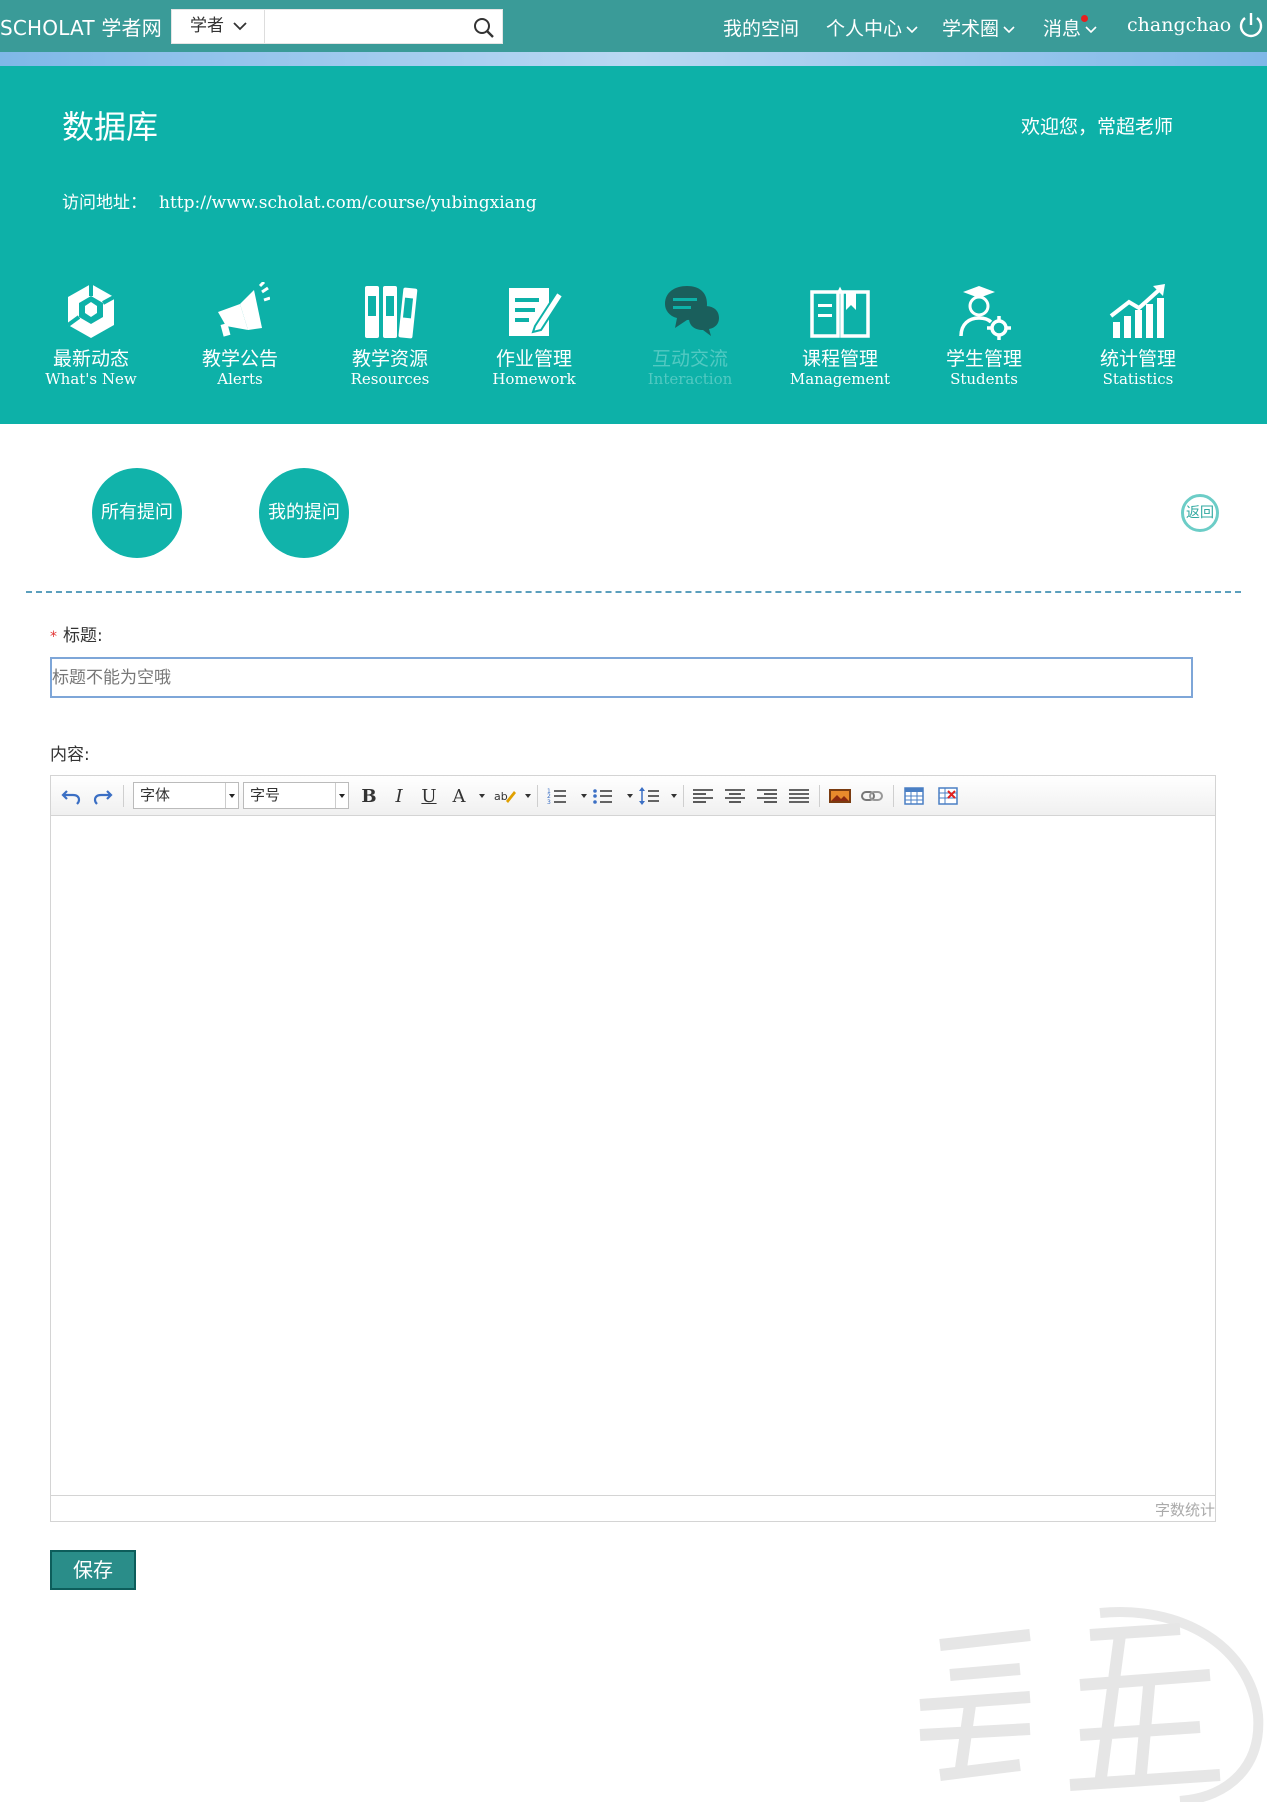 This screenshot has height=1802, width=1267. I want to click on news-cube-icon, so click(90, 311).